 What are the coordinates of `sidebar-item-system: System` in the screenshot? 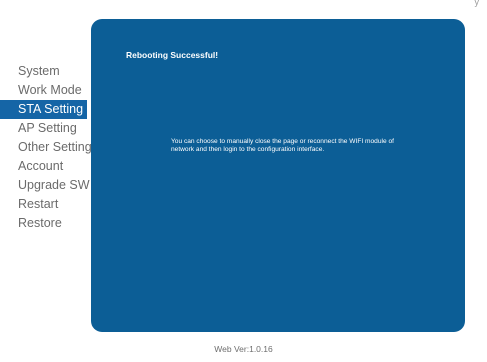 It's located at (43, 71).